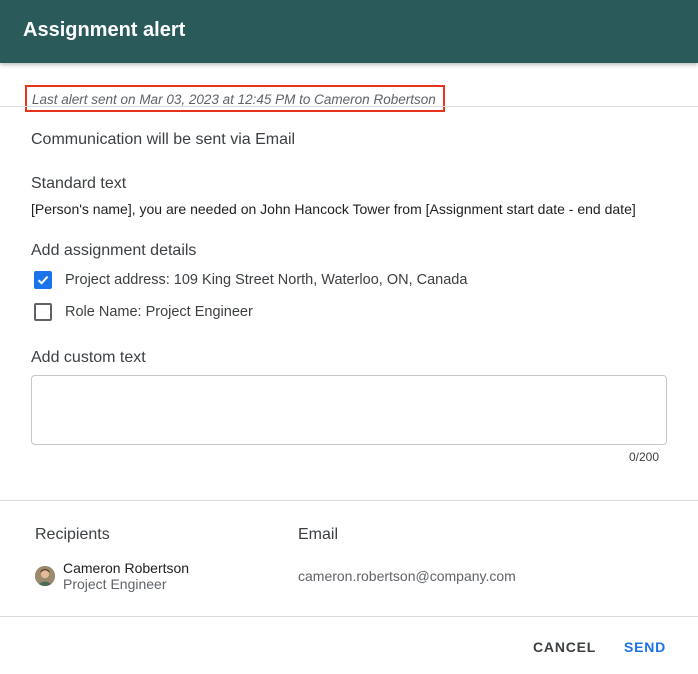 The height and width of the screenshot is (674, 698). I want to click on checkmark-icon, so click(43, 280).